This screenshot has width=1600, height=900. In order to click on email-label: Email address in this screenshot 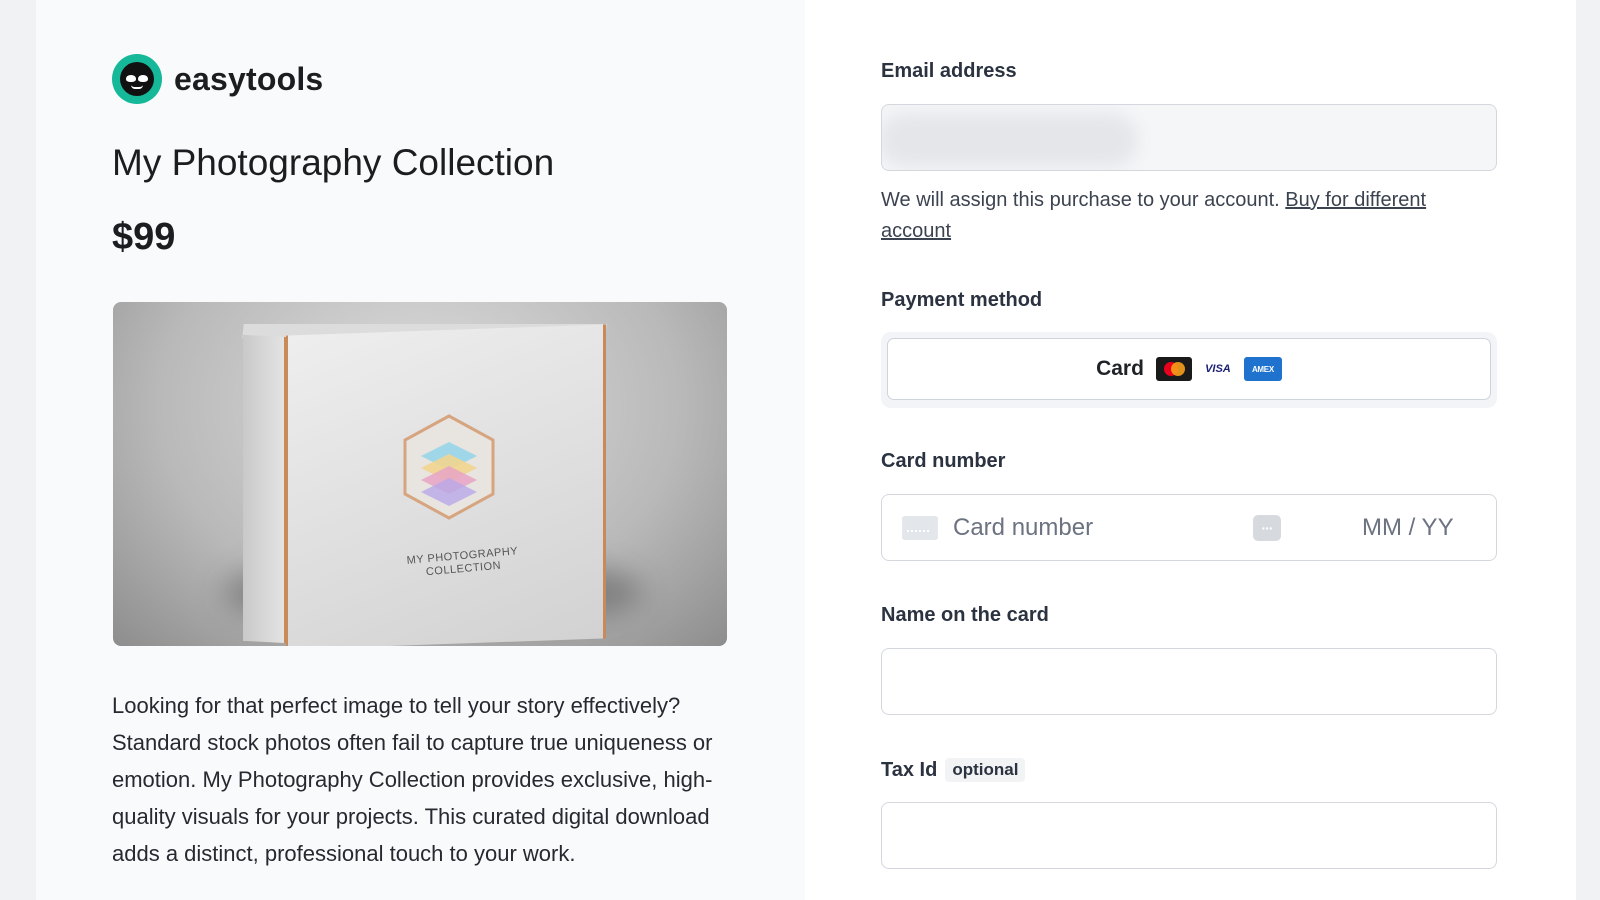, I will do `click(949, 71)`.